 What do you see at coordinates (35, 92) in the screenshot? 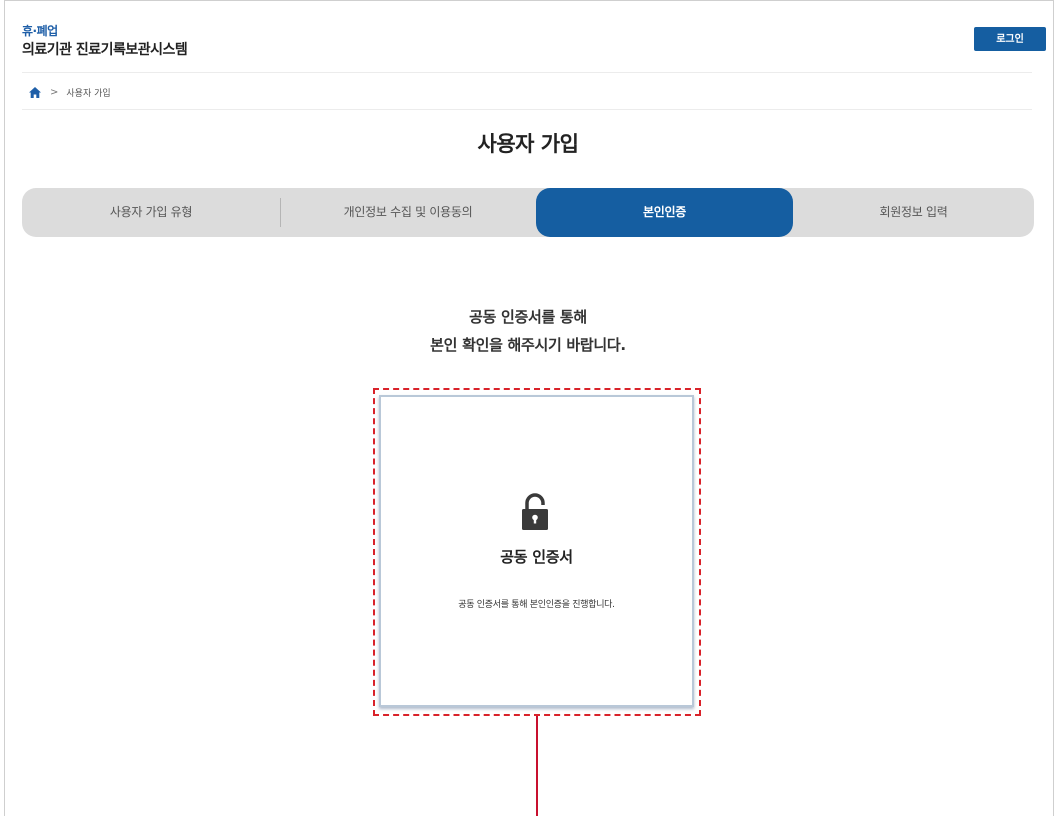
I see `home-icon` at bounding box center [35, 92].